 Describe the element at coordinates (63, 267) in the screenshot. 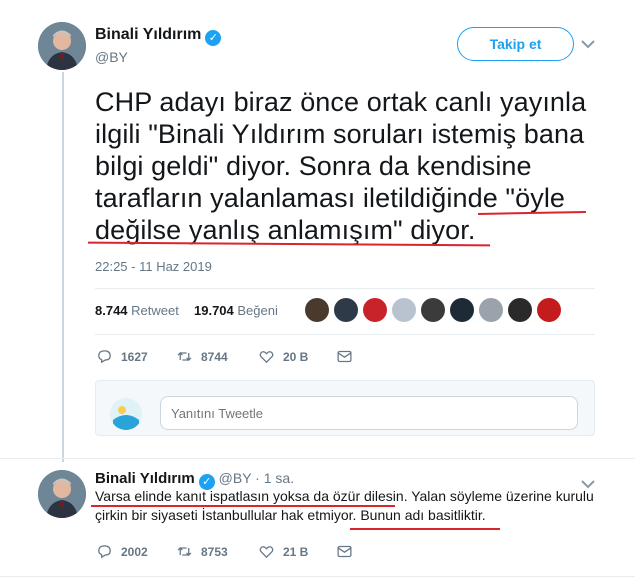

I see `thread-connector` at that location.